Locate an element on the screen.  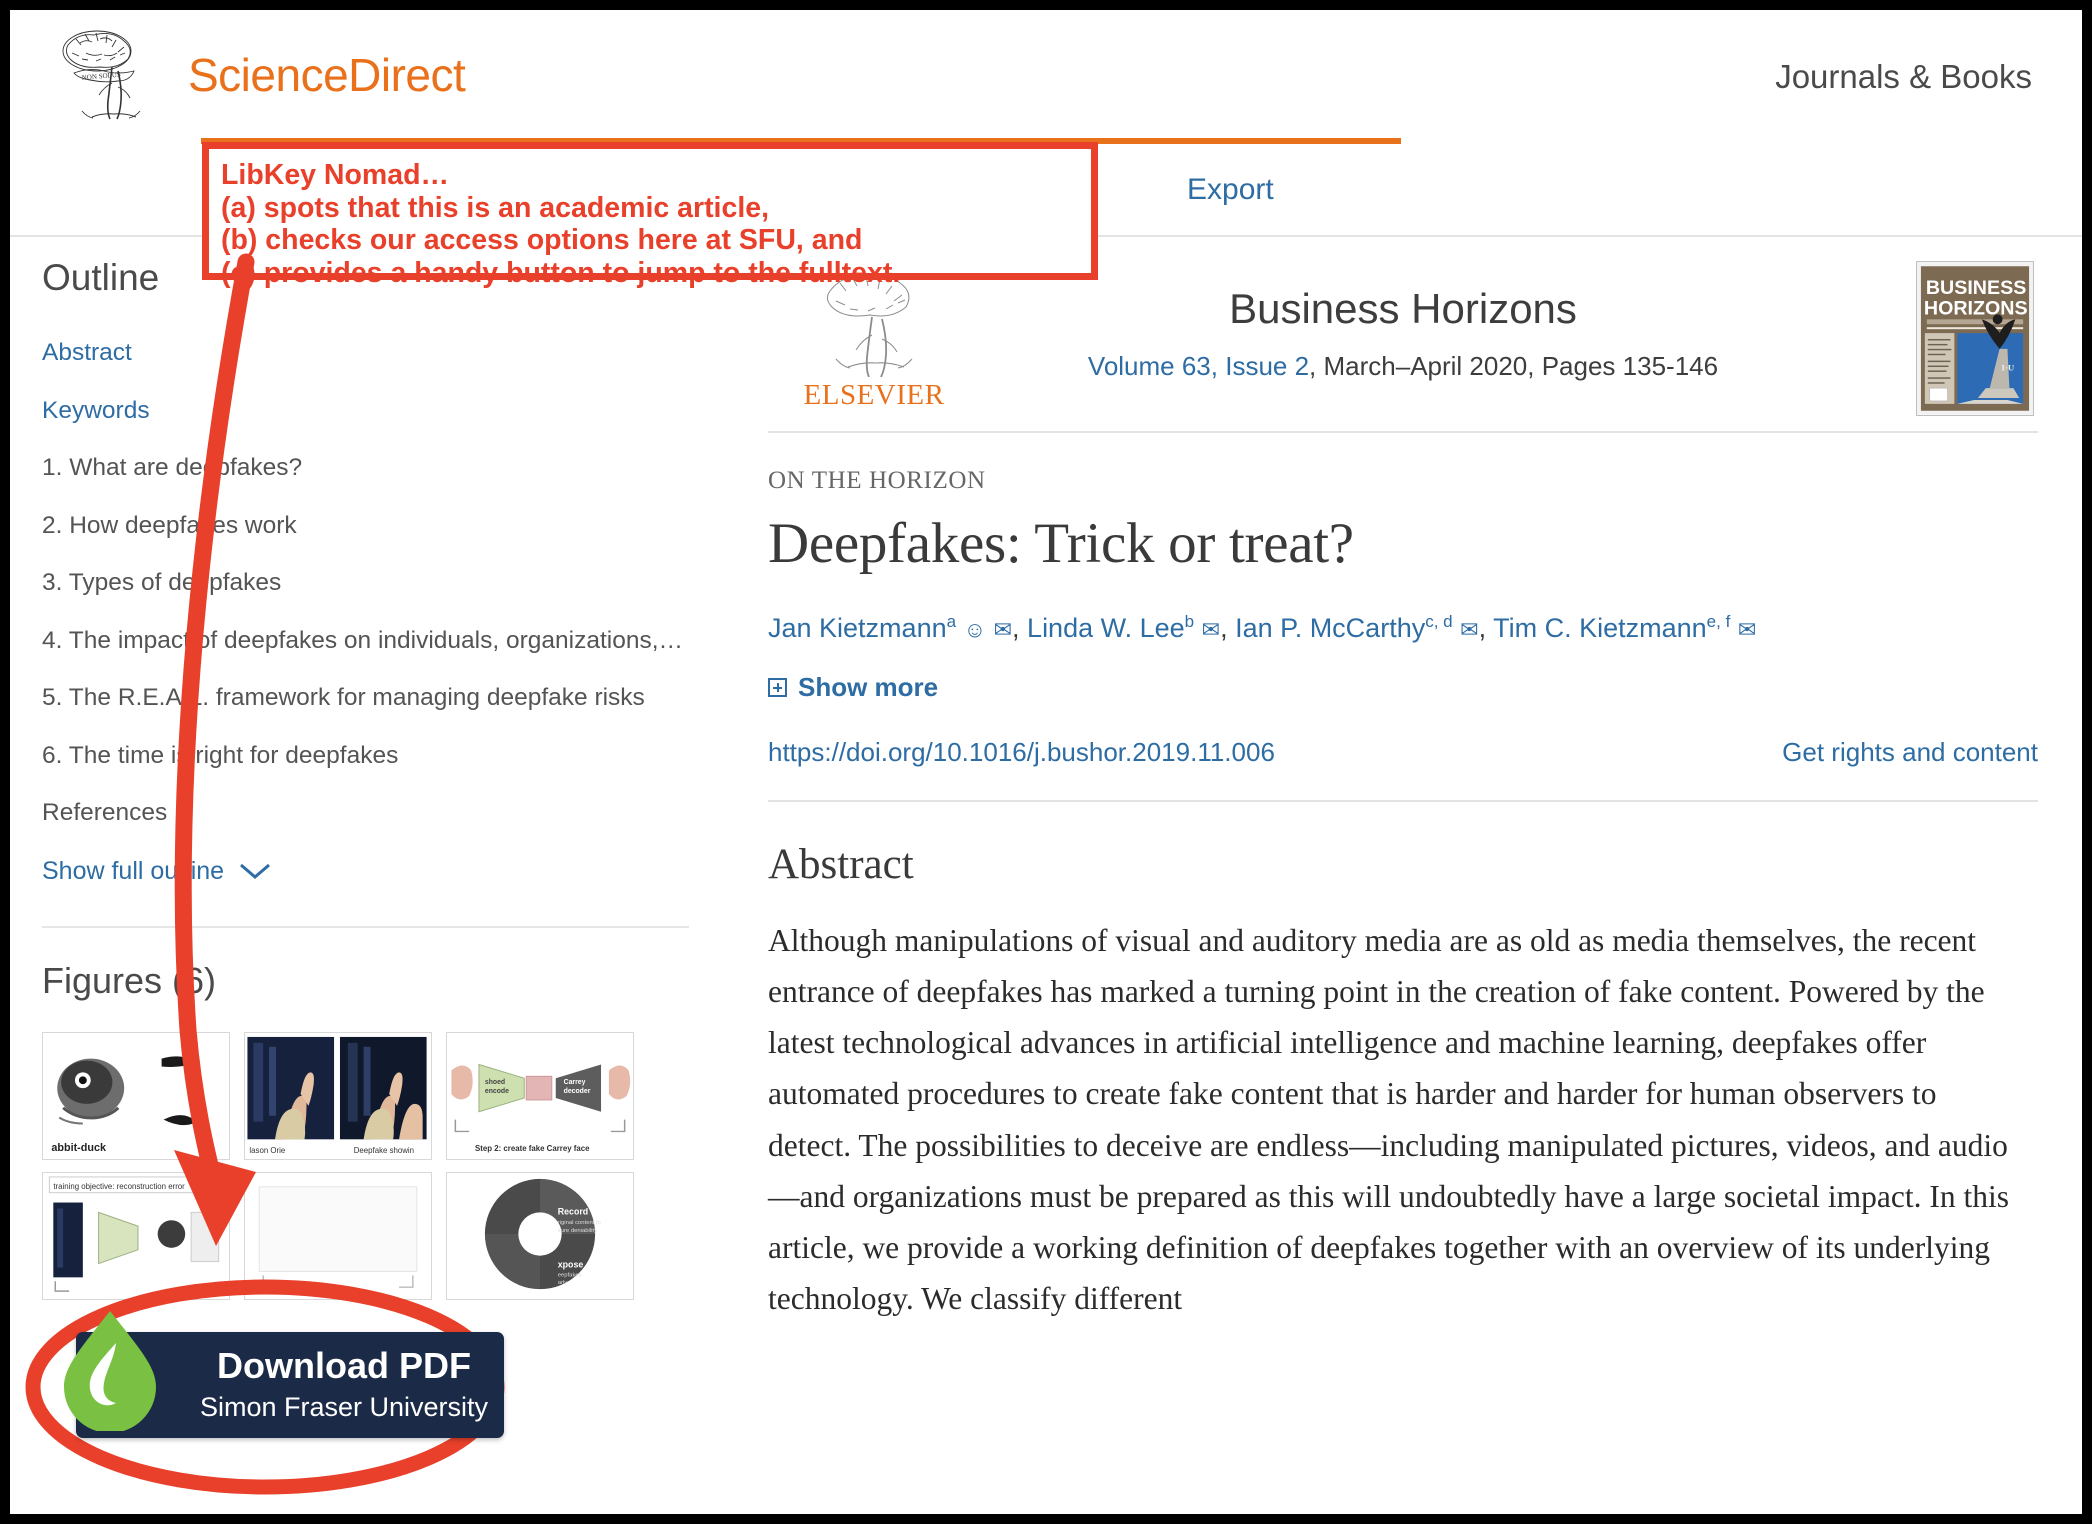
article-section-kicker: ON THE HORIZON is located at coordinates (877, 480).